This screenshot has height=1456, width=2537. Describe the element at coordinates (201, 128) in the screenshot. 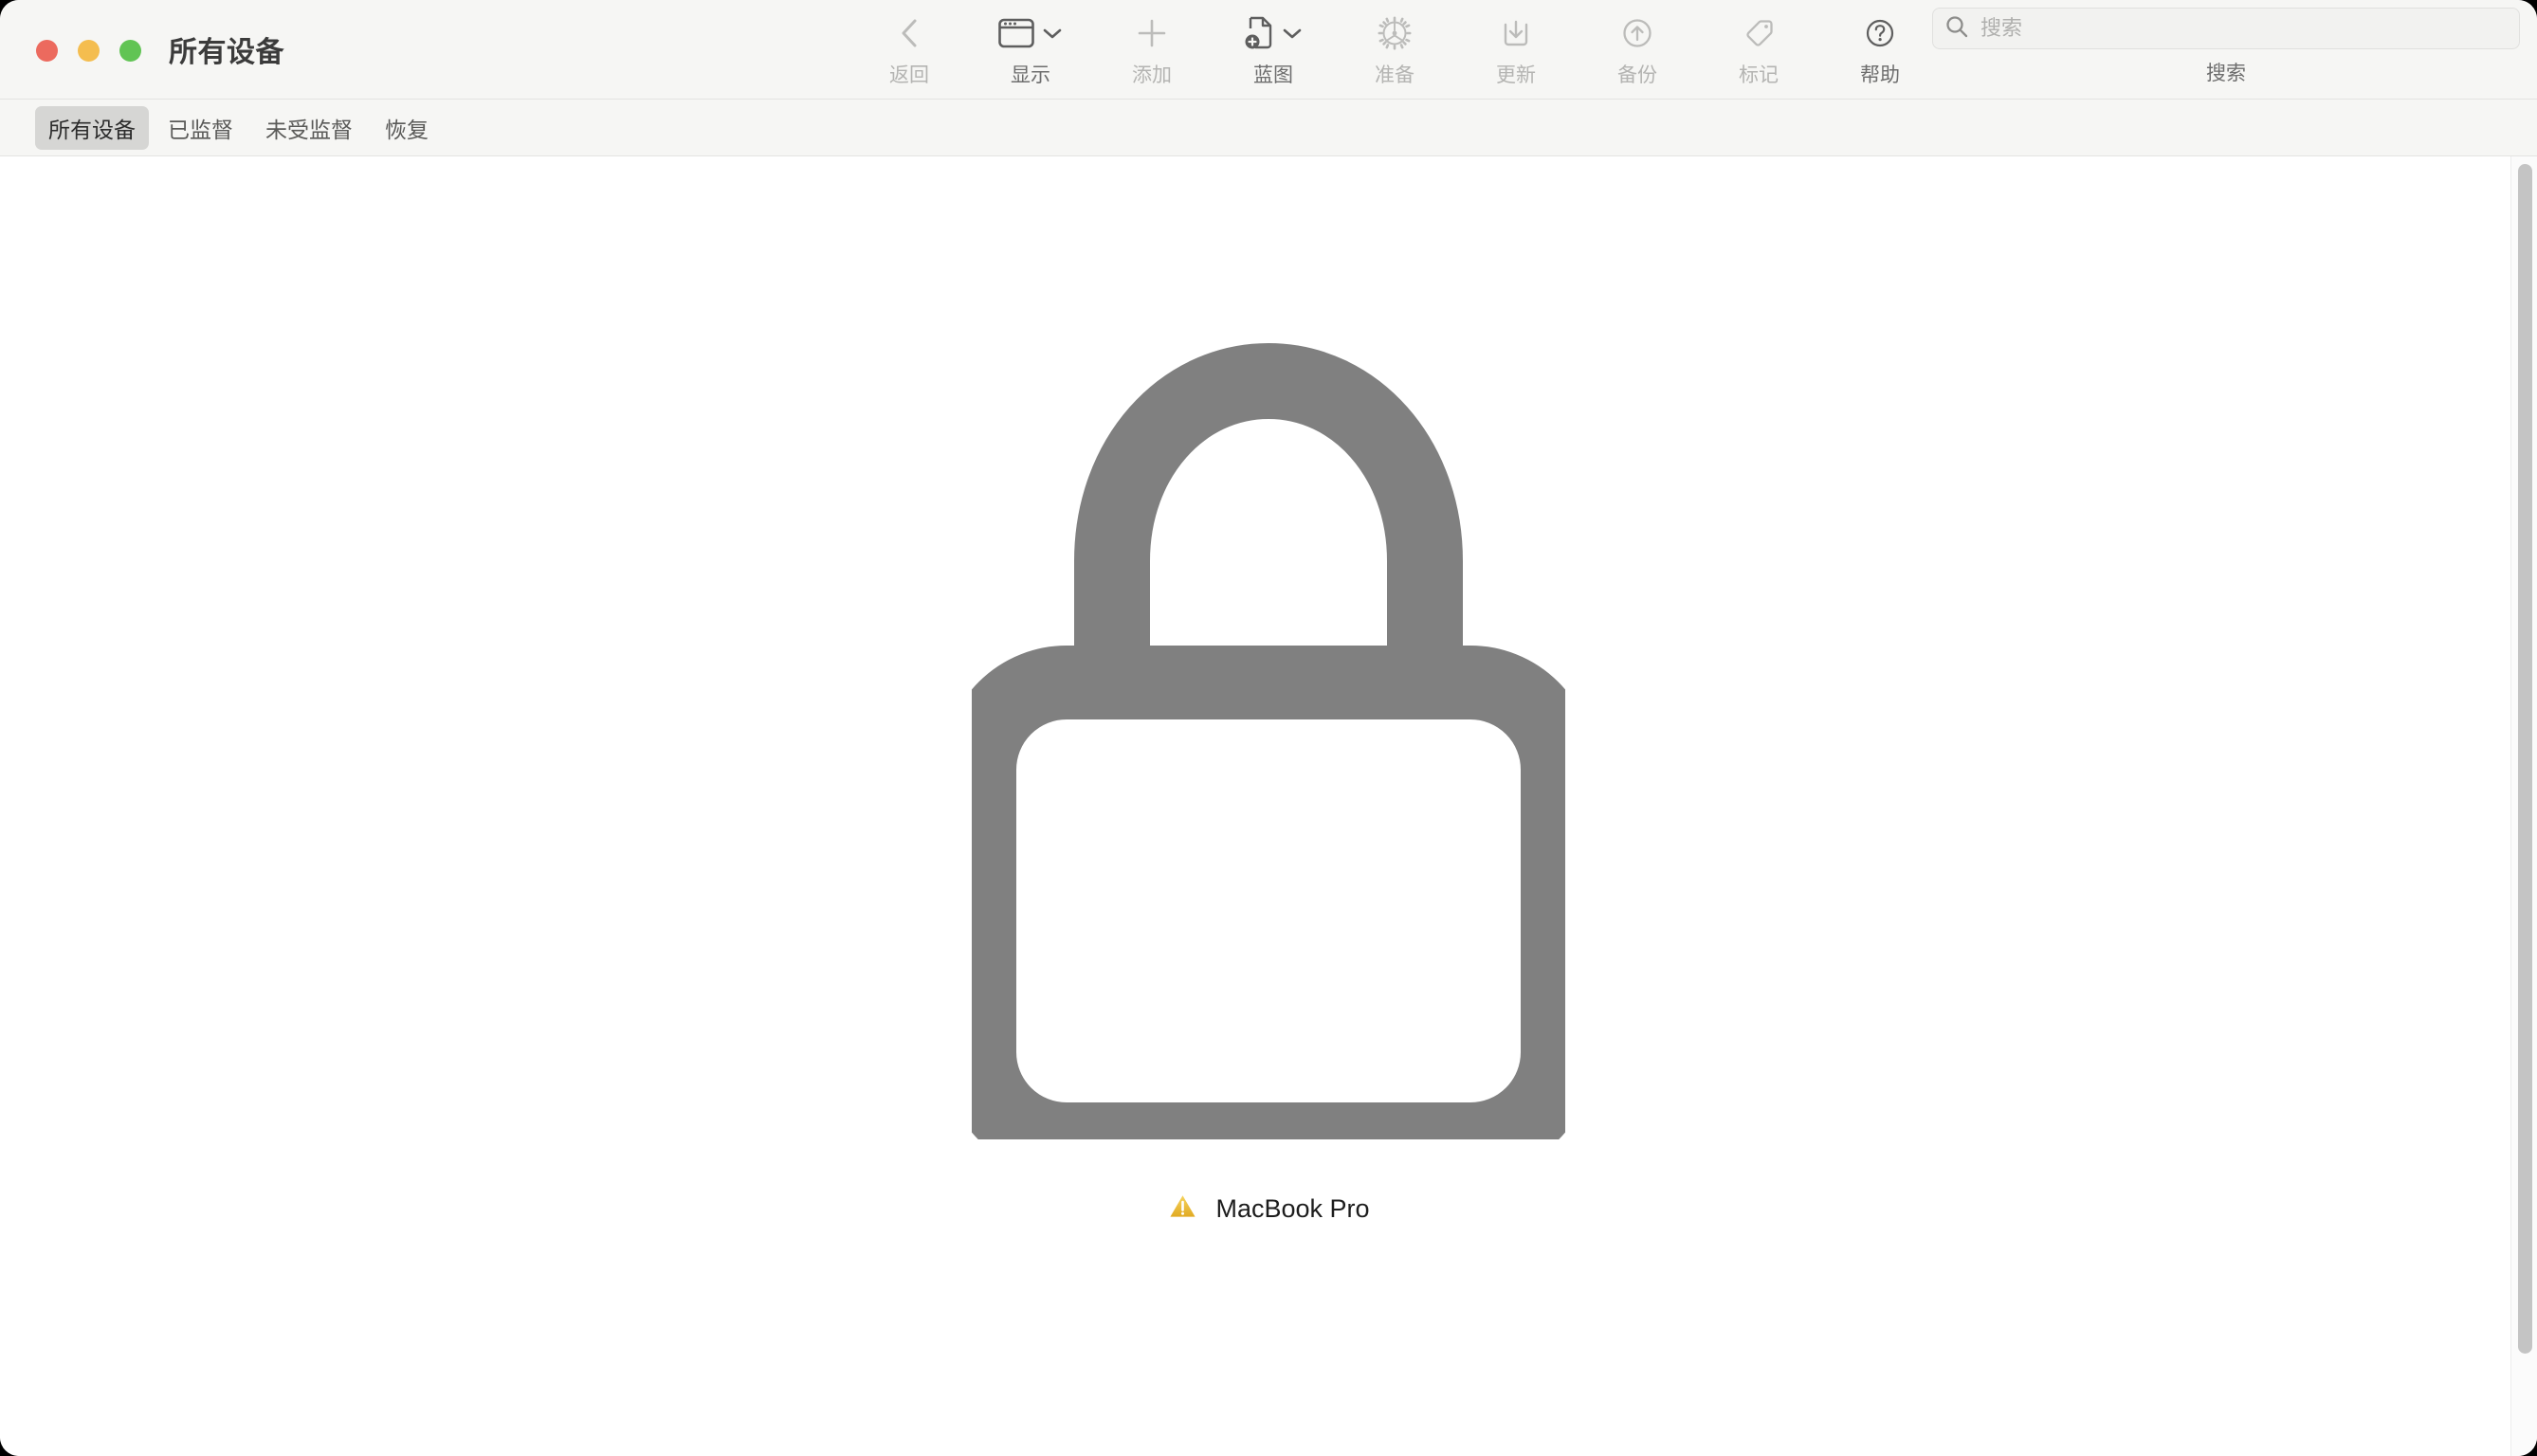

I see `tab-supervised: 已监督` at that location.